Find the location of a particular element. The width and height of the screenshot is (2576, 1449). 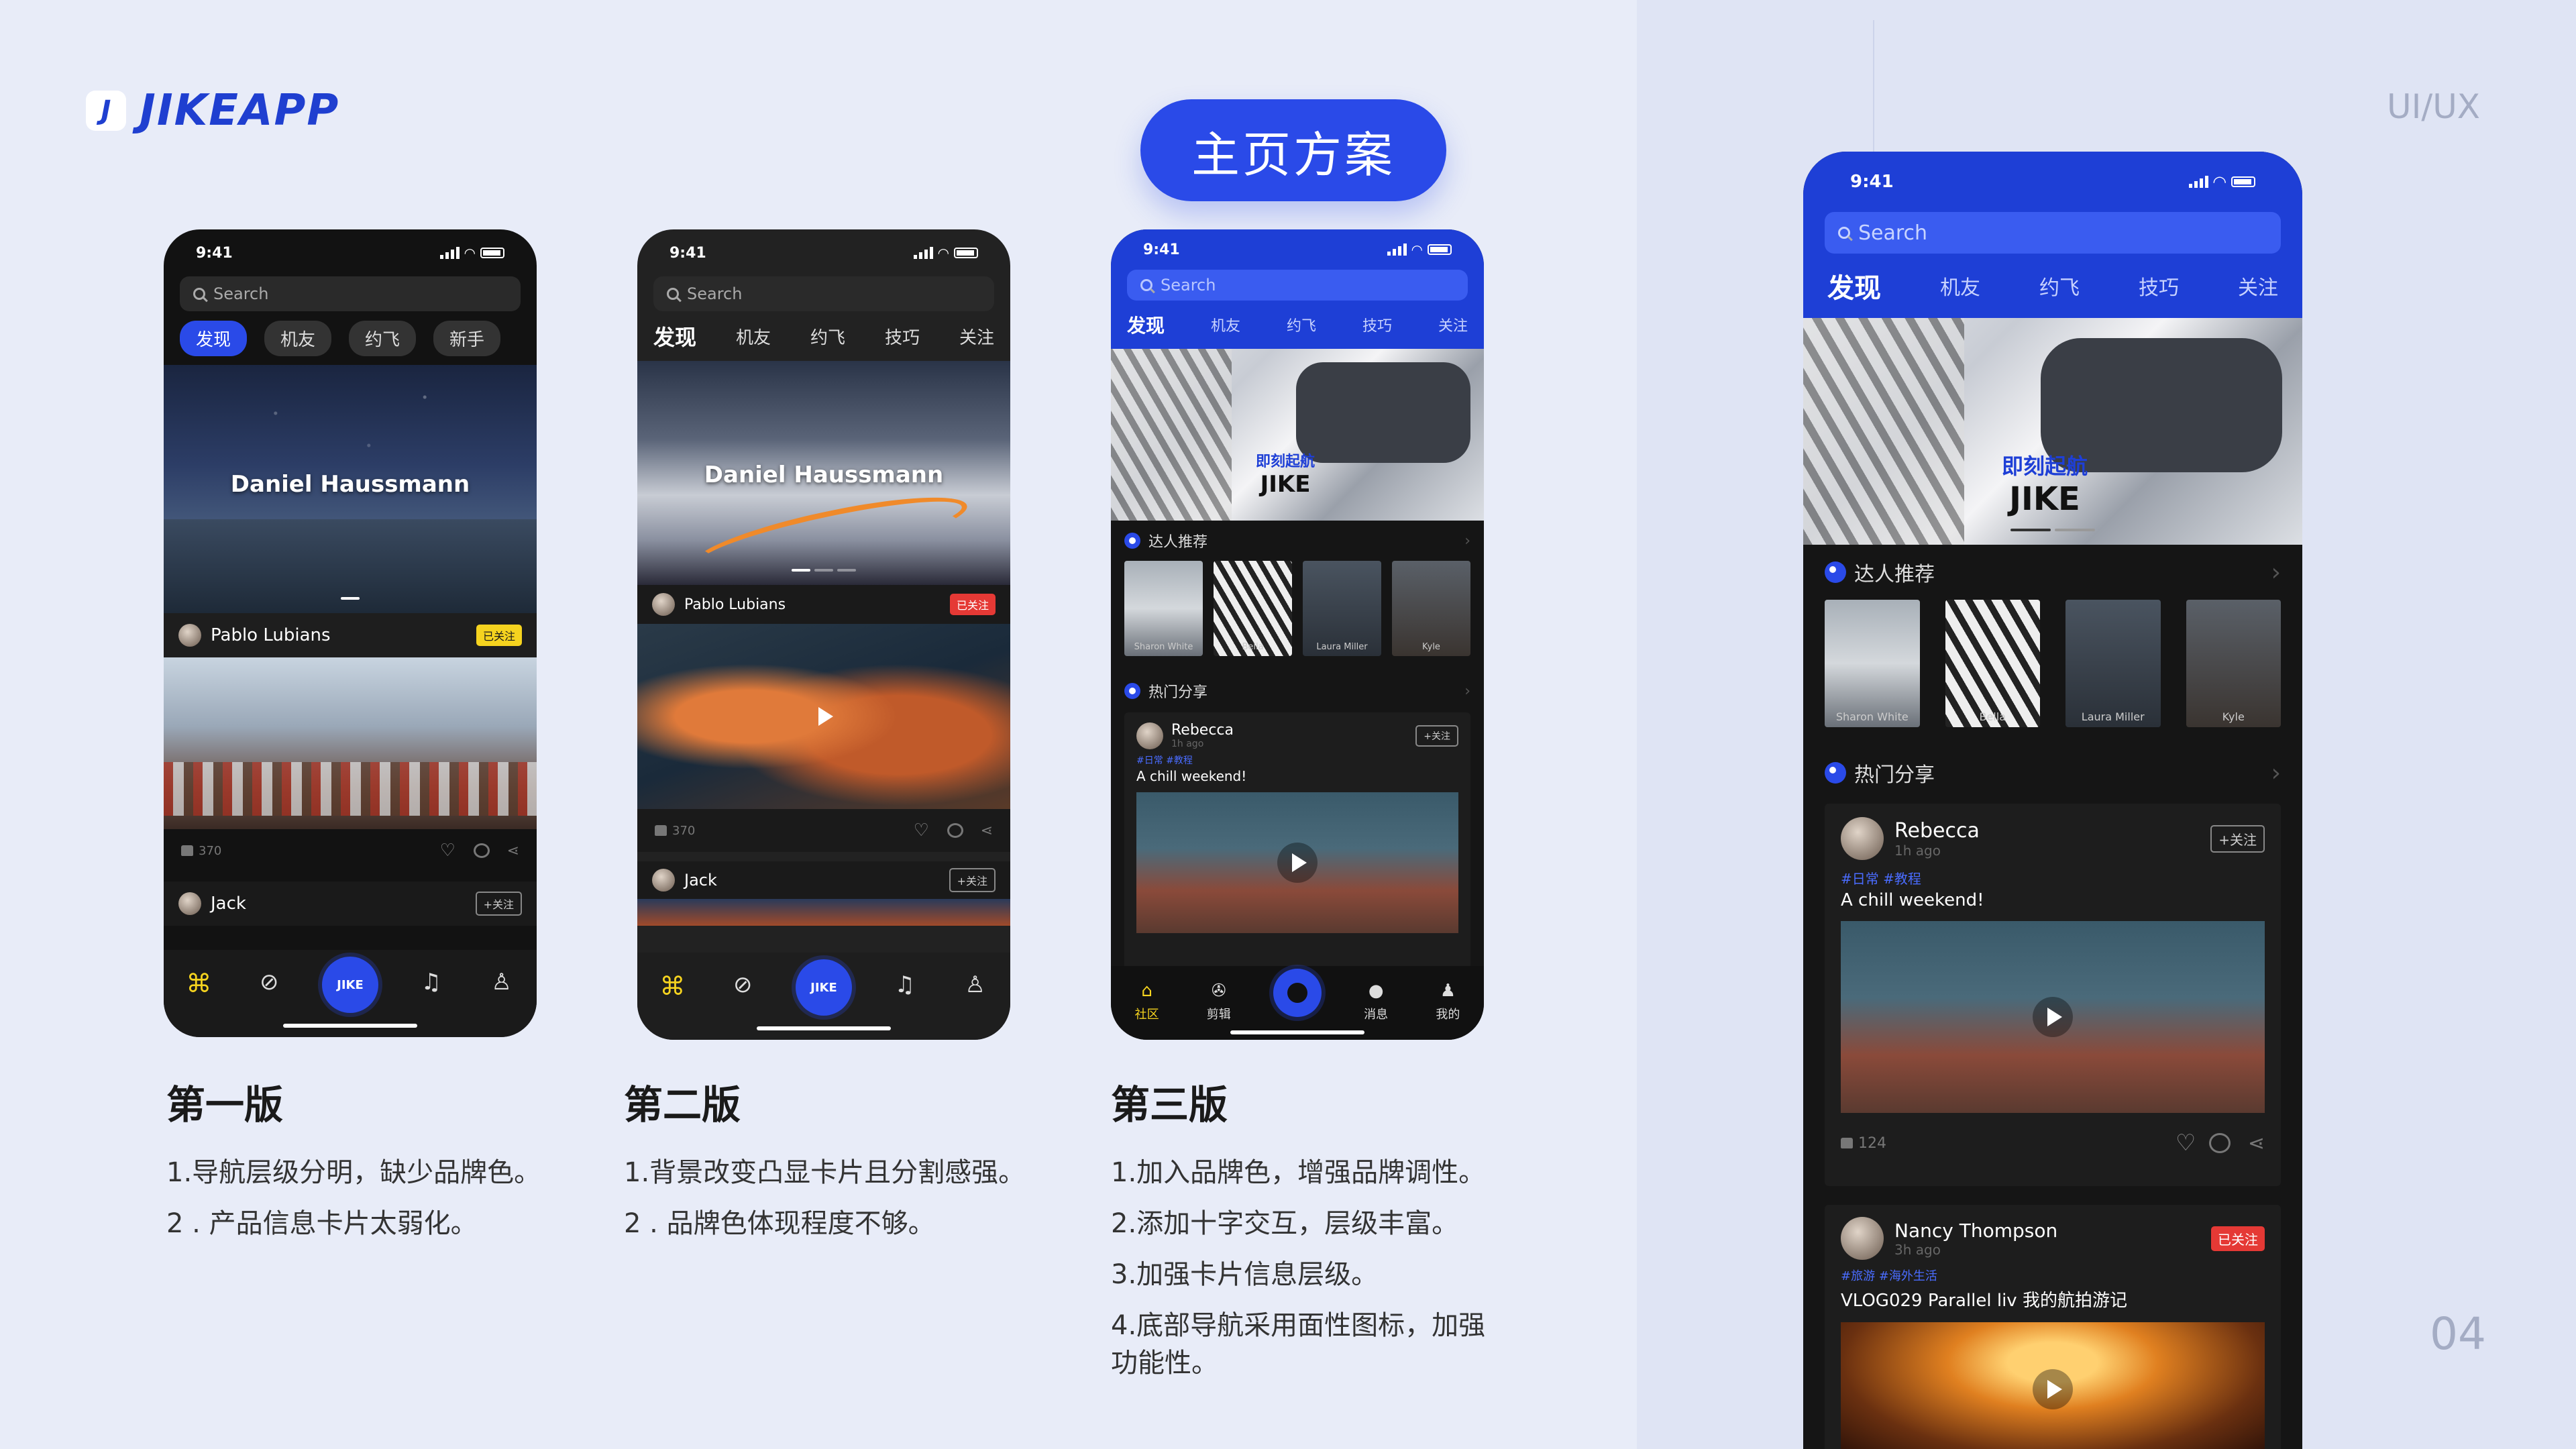

post2-tags: #旅游 #海外生活 is located at coordinates (2053, 1275).